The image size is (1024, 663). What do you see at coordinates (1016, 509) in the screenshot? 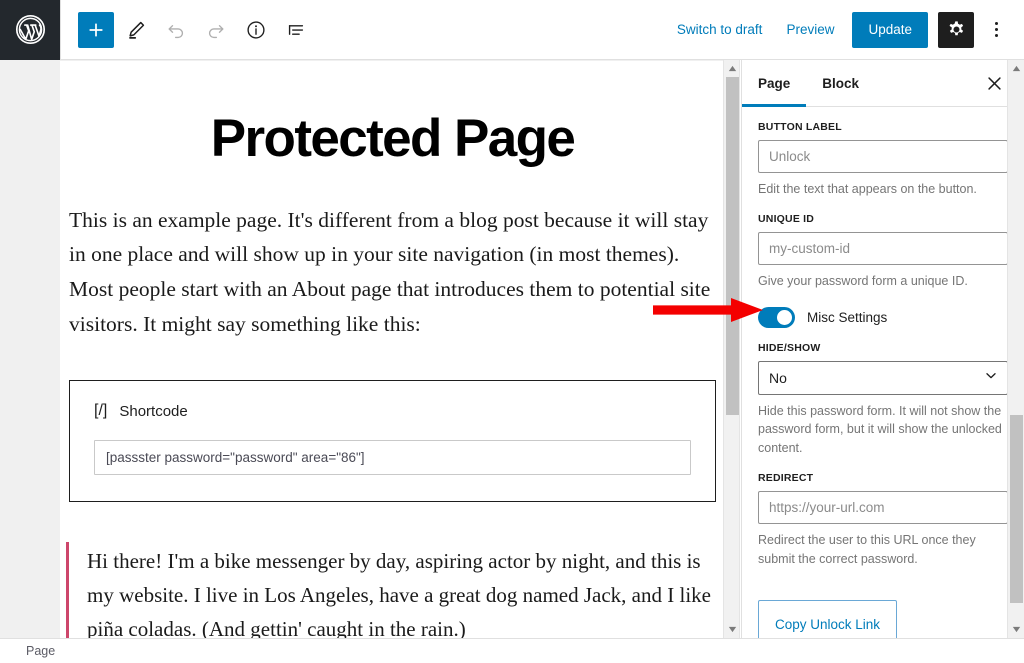
I see `sidebar-scrollbar-thumb` at bounding box center [1016, 509].